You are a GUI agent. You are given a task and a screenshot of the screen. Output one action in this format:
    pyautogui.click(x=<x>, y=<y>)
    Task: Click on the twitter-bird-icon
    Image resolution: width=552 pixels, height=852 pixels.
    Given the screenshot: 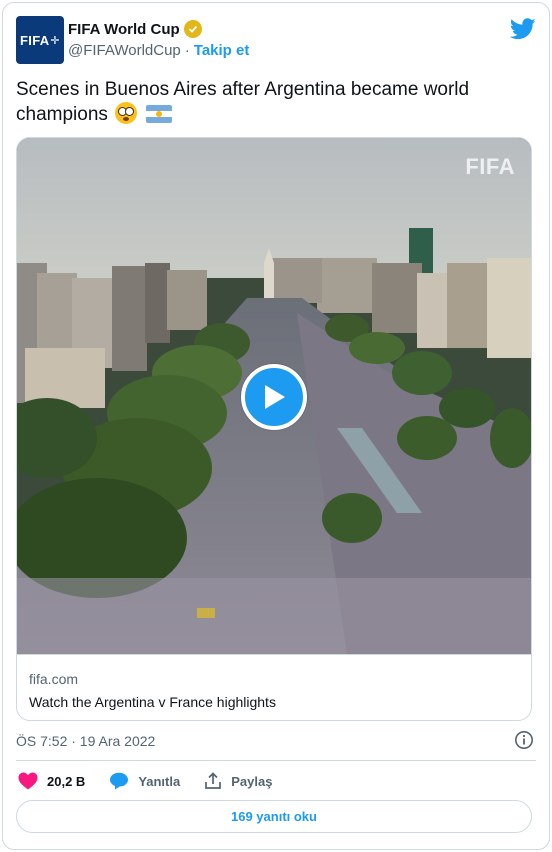 What is the action you would take?
    pyautogui.click(x=523, y=29)
    